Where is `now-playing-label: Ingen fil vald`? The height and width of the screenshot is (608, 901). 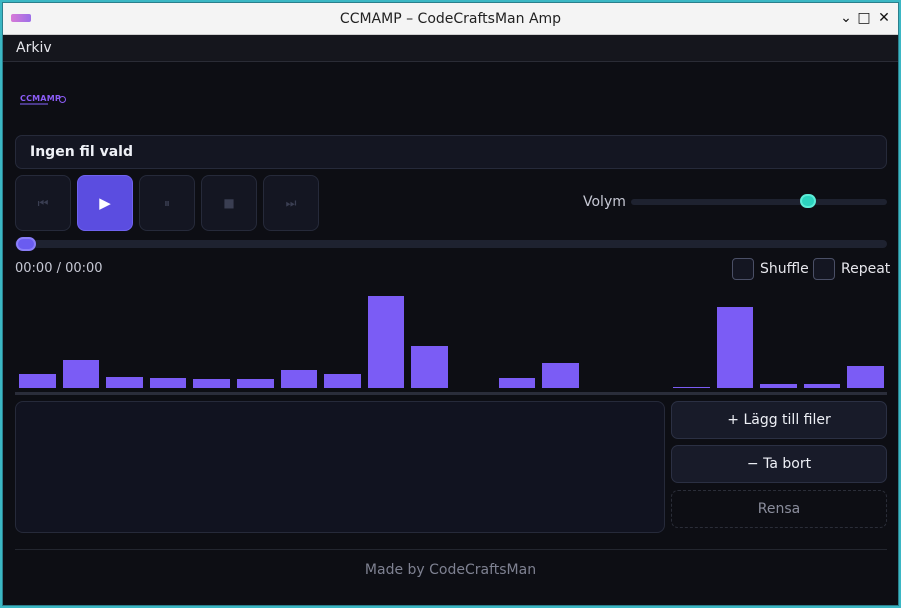 now-playing-label: Ingen fil vald is located at coordinates (81, 152).